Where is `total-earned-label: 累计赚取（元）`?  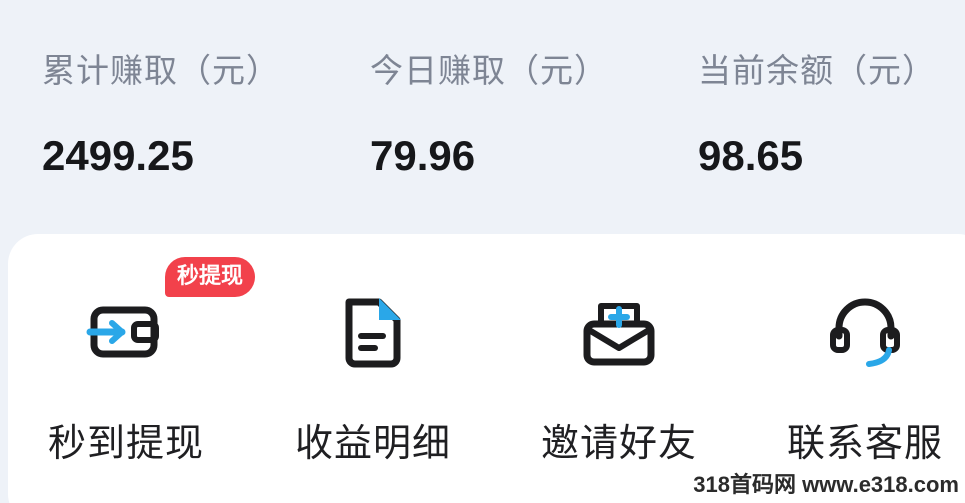 total-earned-label: 累计赚取（元） is located at coordinates (161, 70).